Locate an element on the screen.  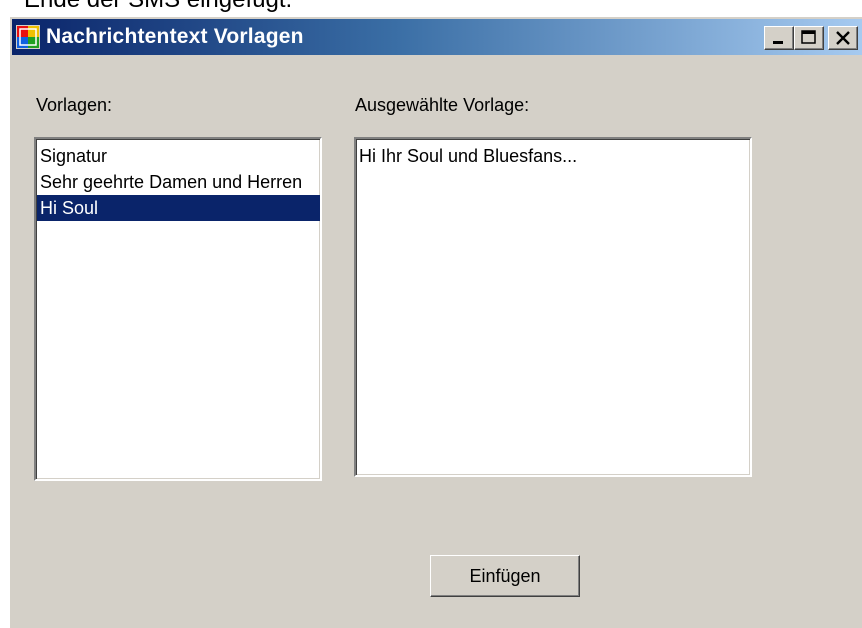
minimize-icon is located at coordinates (778, 42).